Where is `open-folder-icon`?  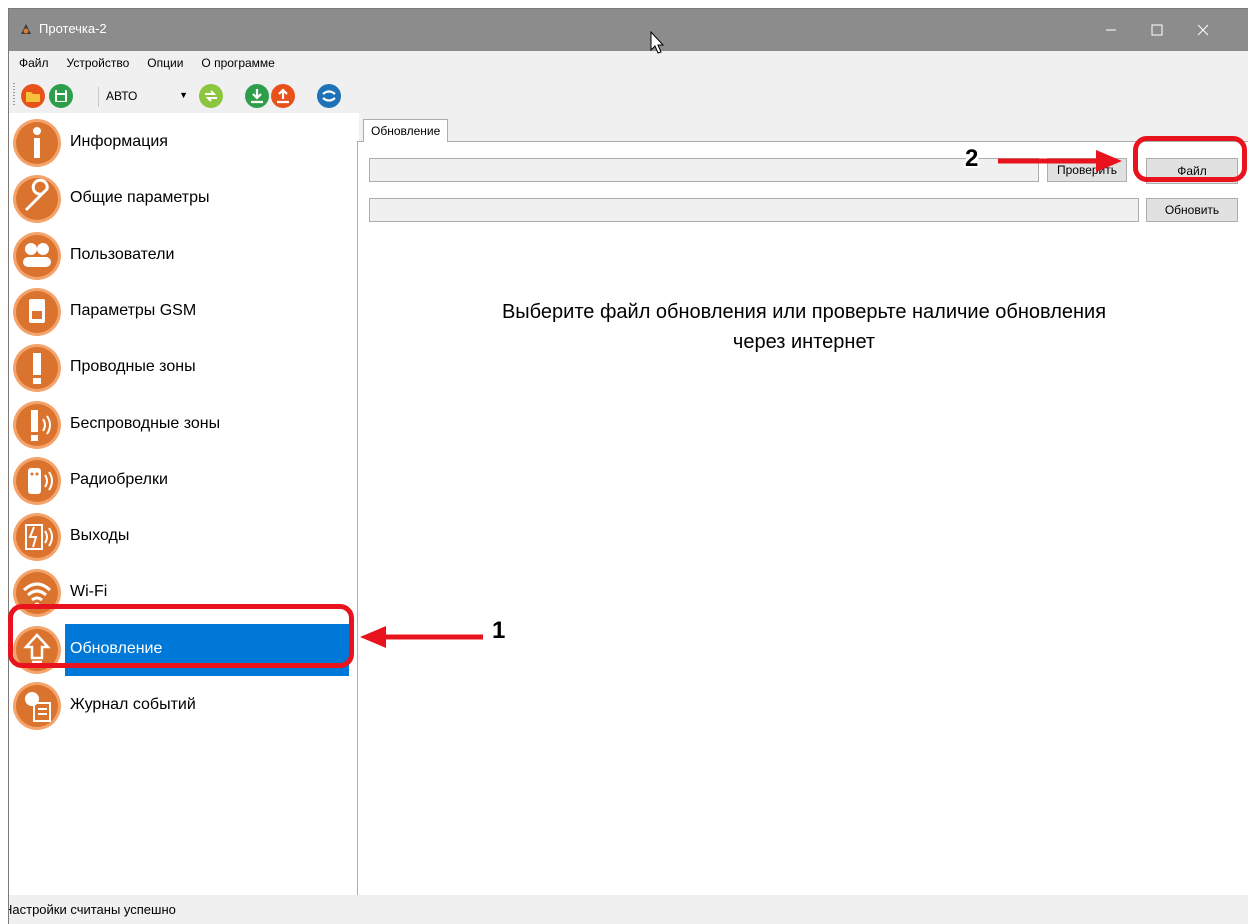
open-folder-icon is located at coordinates (33, 96).